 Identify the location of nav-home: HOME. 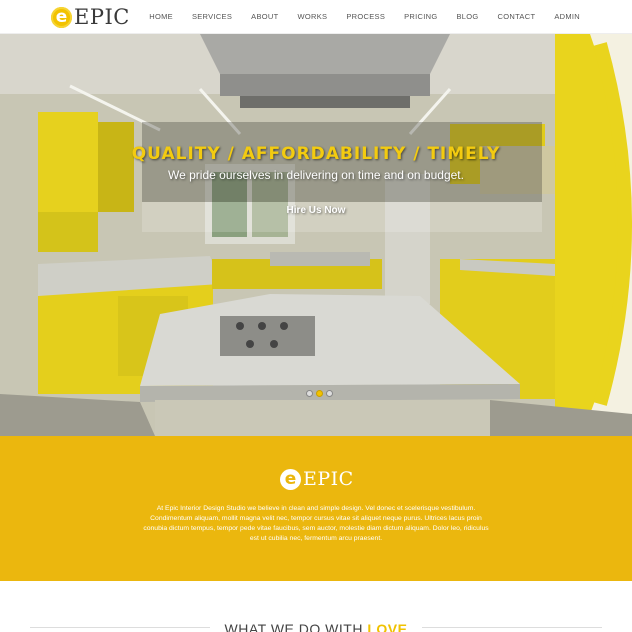
(161, 16).